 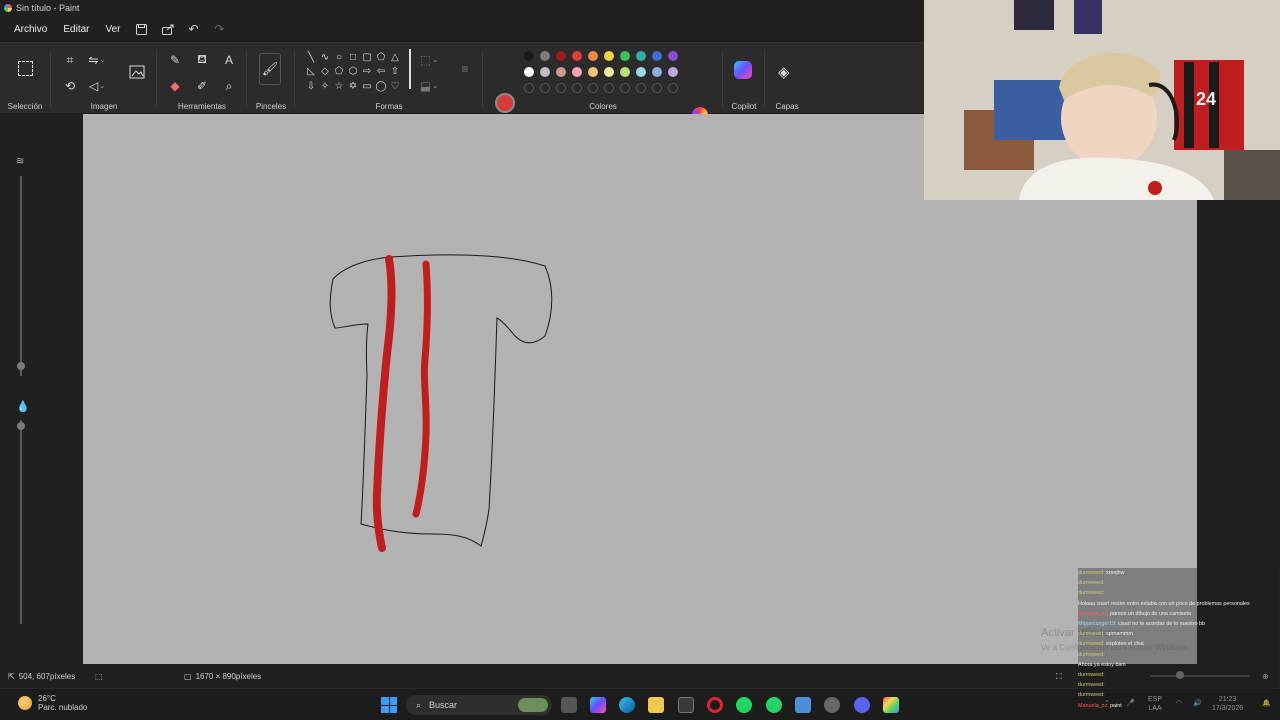 I want to click on five-point-star-shape-icon: ☆, so click(x=339, y=86).